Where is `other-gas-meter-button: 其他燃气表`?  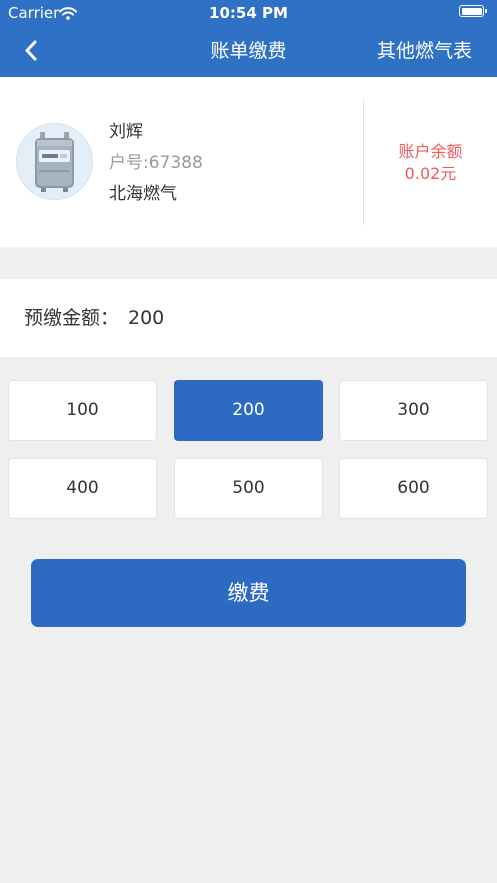
other-gas-meter-button: 其他燃气表 is located at coordinates (424, 51).